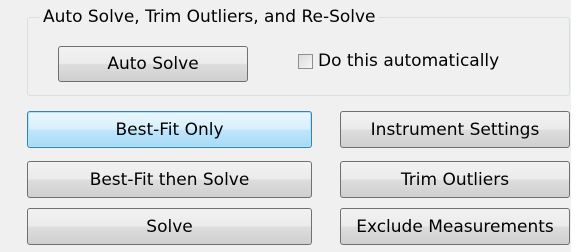  I want to click on best-fit-only-button: Best-Fit Only, so click(169, 129).